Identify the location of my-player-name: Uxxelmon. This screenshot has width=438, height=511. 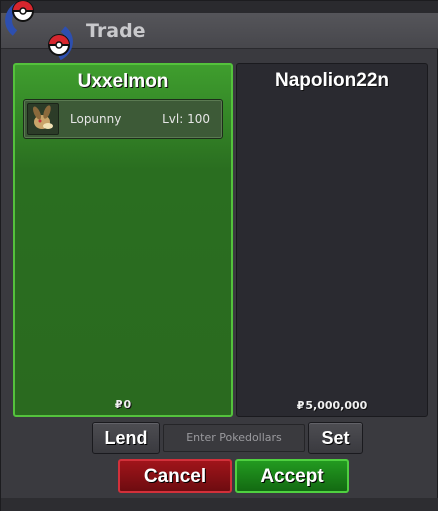
(123, 81).